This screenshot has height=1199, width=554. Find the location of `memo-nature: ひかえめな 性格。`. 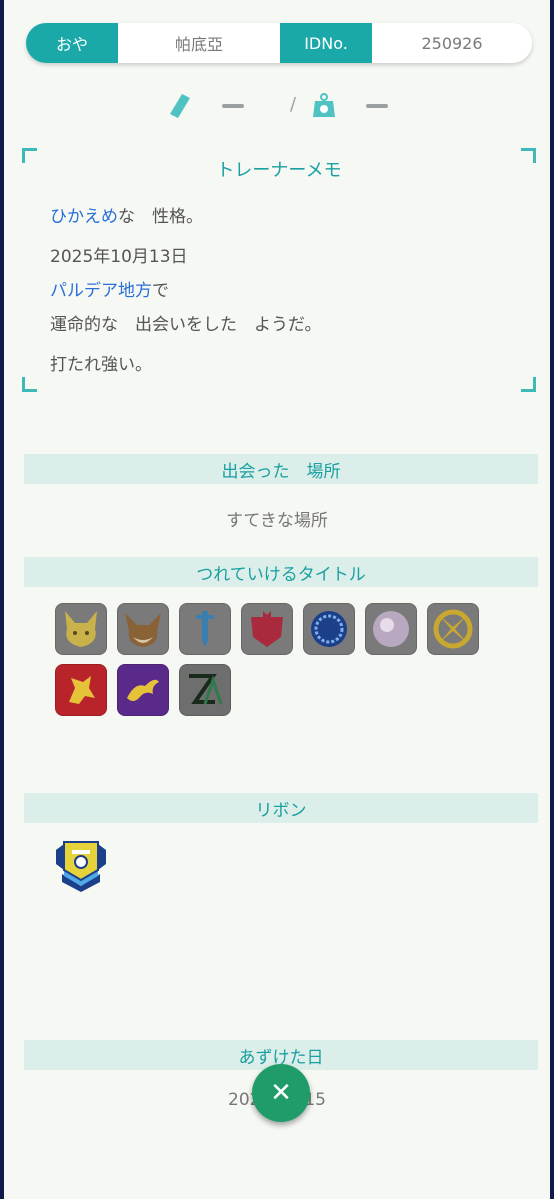

memo-nature: ひかえめな 性格。 is located at coordinates (126, 214).